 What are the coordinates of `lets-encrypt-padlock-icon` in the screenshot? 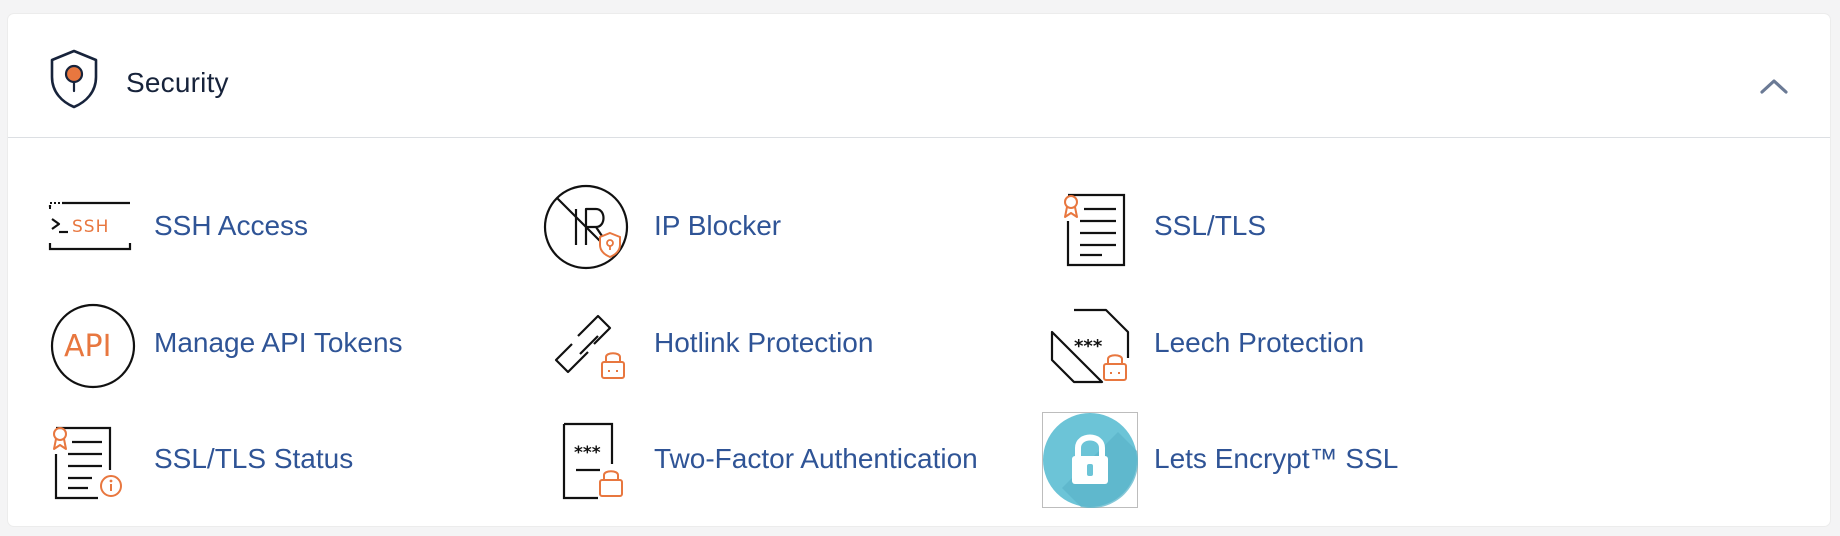 It's located at (1090, 460).